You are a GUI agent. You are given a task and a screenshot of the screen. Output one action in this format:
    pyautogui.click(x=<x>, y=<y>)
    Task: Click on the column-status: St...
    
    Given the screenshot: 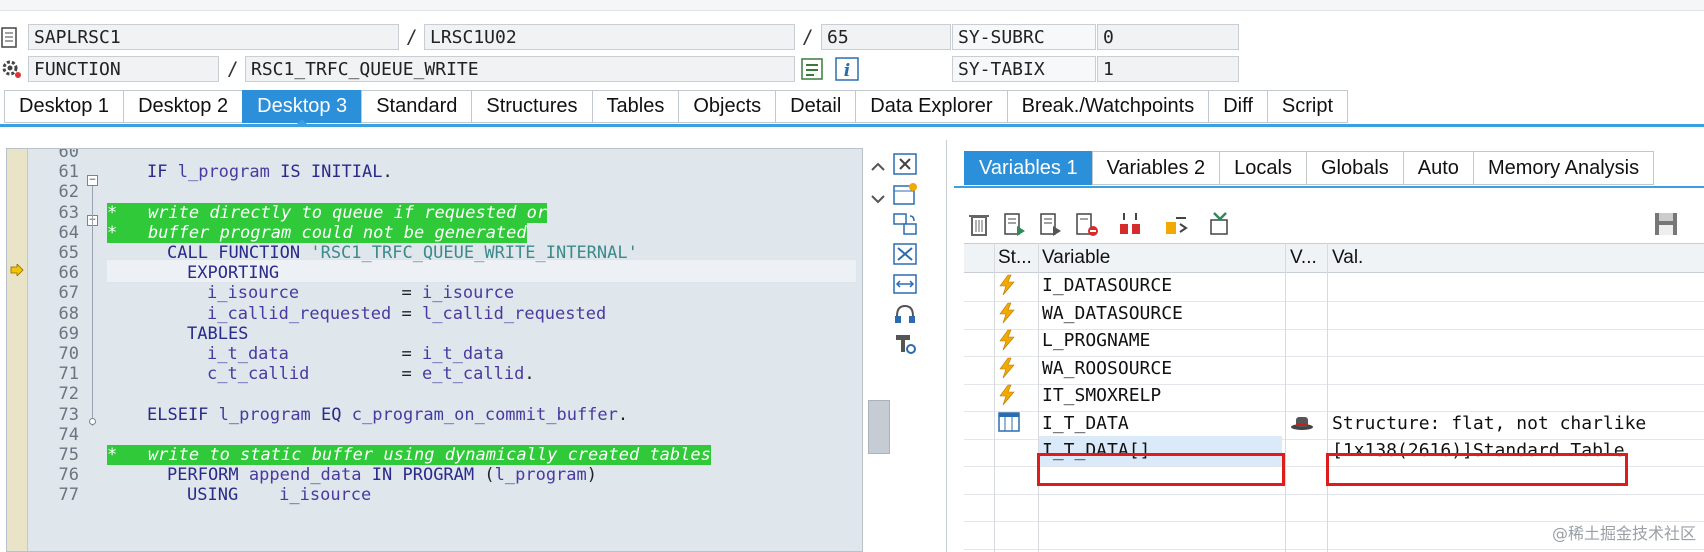 What is the action you would take?
    pyautogui.click(x=1014, y=258)
    